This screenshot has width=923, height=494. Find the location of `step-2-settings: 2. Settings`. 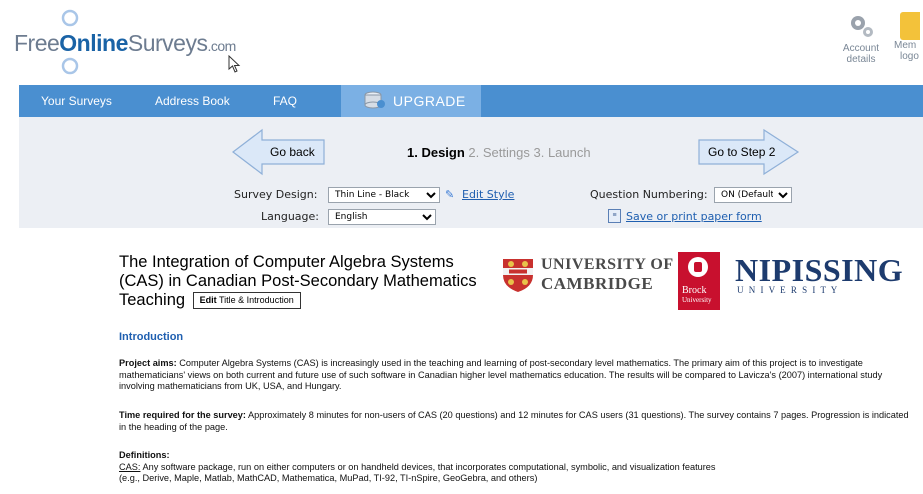

step-2-settings: 2. Settings is located at coordinates (499, 152).